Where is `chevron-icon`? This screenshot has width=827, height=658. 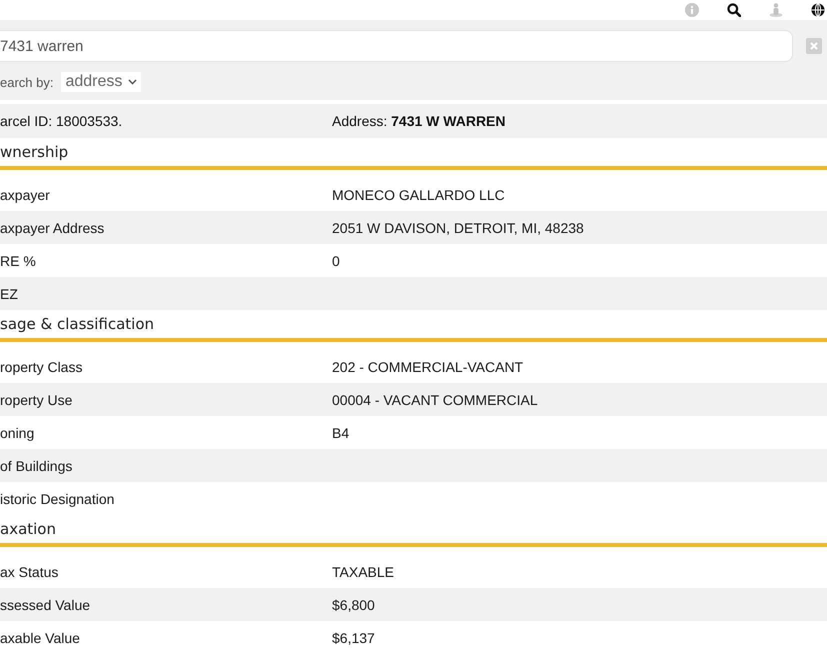
chevron-icon is located at coordinates (133, 82).